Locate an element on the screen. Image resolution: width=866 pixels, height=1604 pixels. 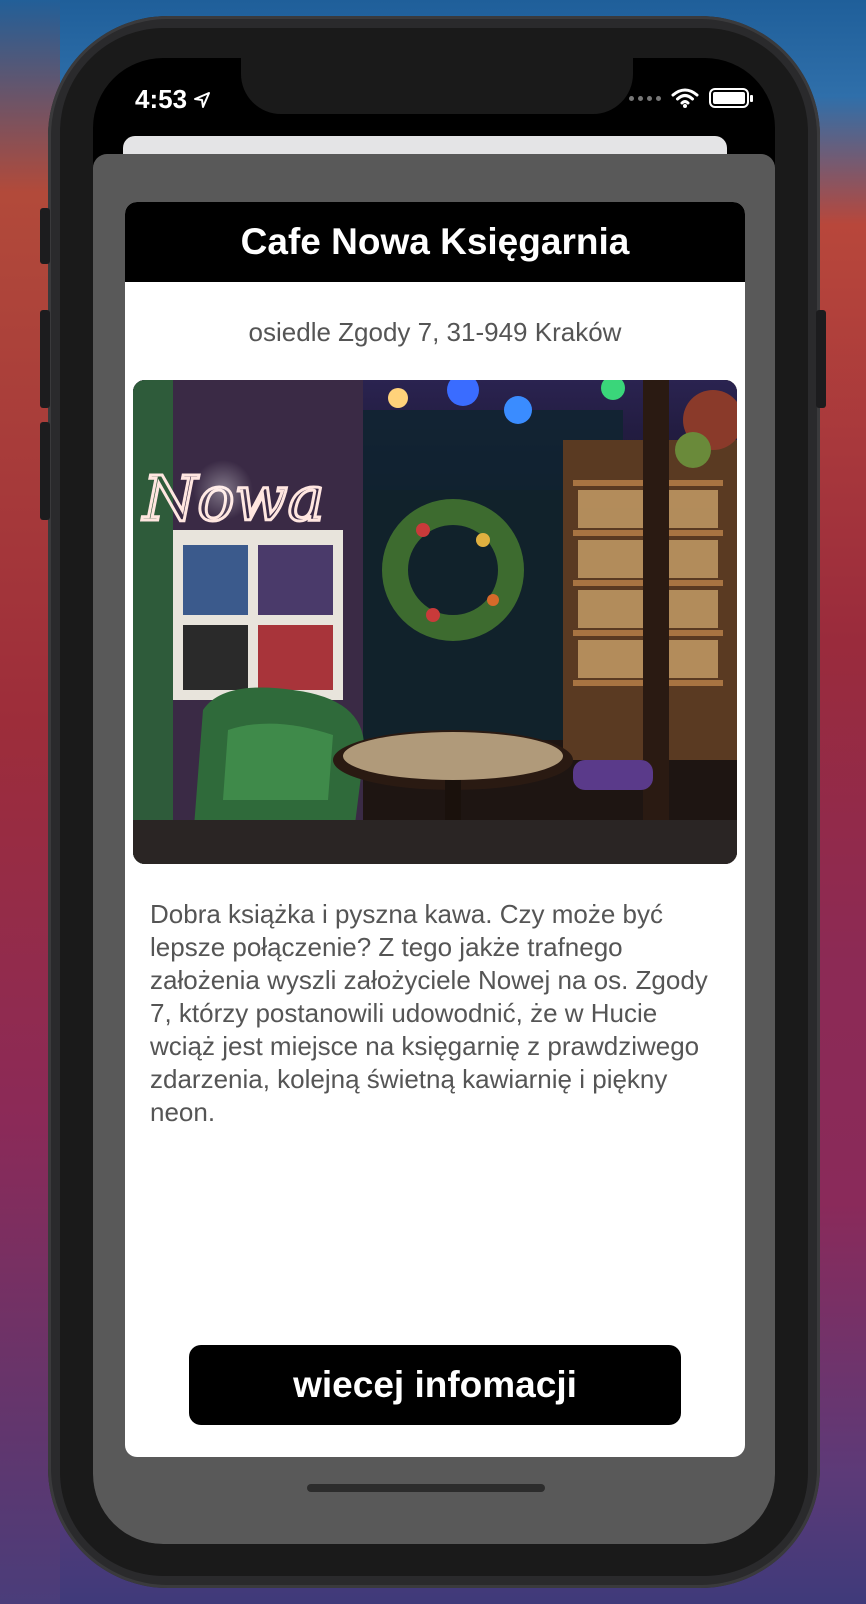
card-header: Cafe Nowa Księgarnia is located at coordinates (435, 242).